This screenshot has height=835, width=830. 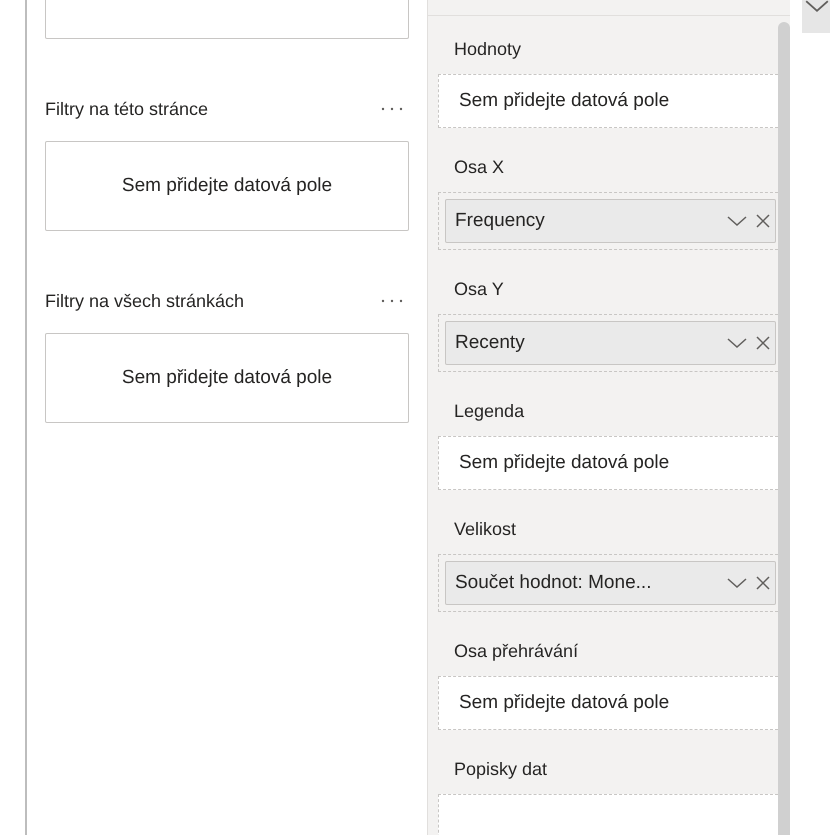 What do you see at coordinates (610, 343) in the screenshot?
I see `field-chip: Recenty` at bounding box center [610, 343].